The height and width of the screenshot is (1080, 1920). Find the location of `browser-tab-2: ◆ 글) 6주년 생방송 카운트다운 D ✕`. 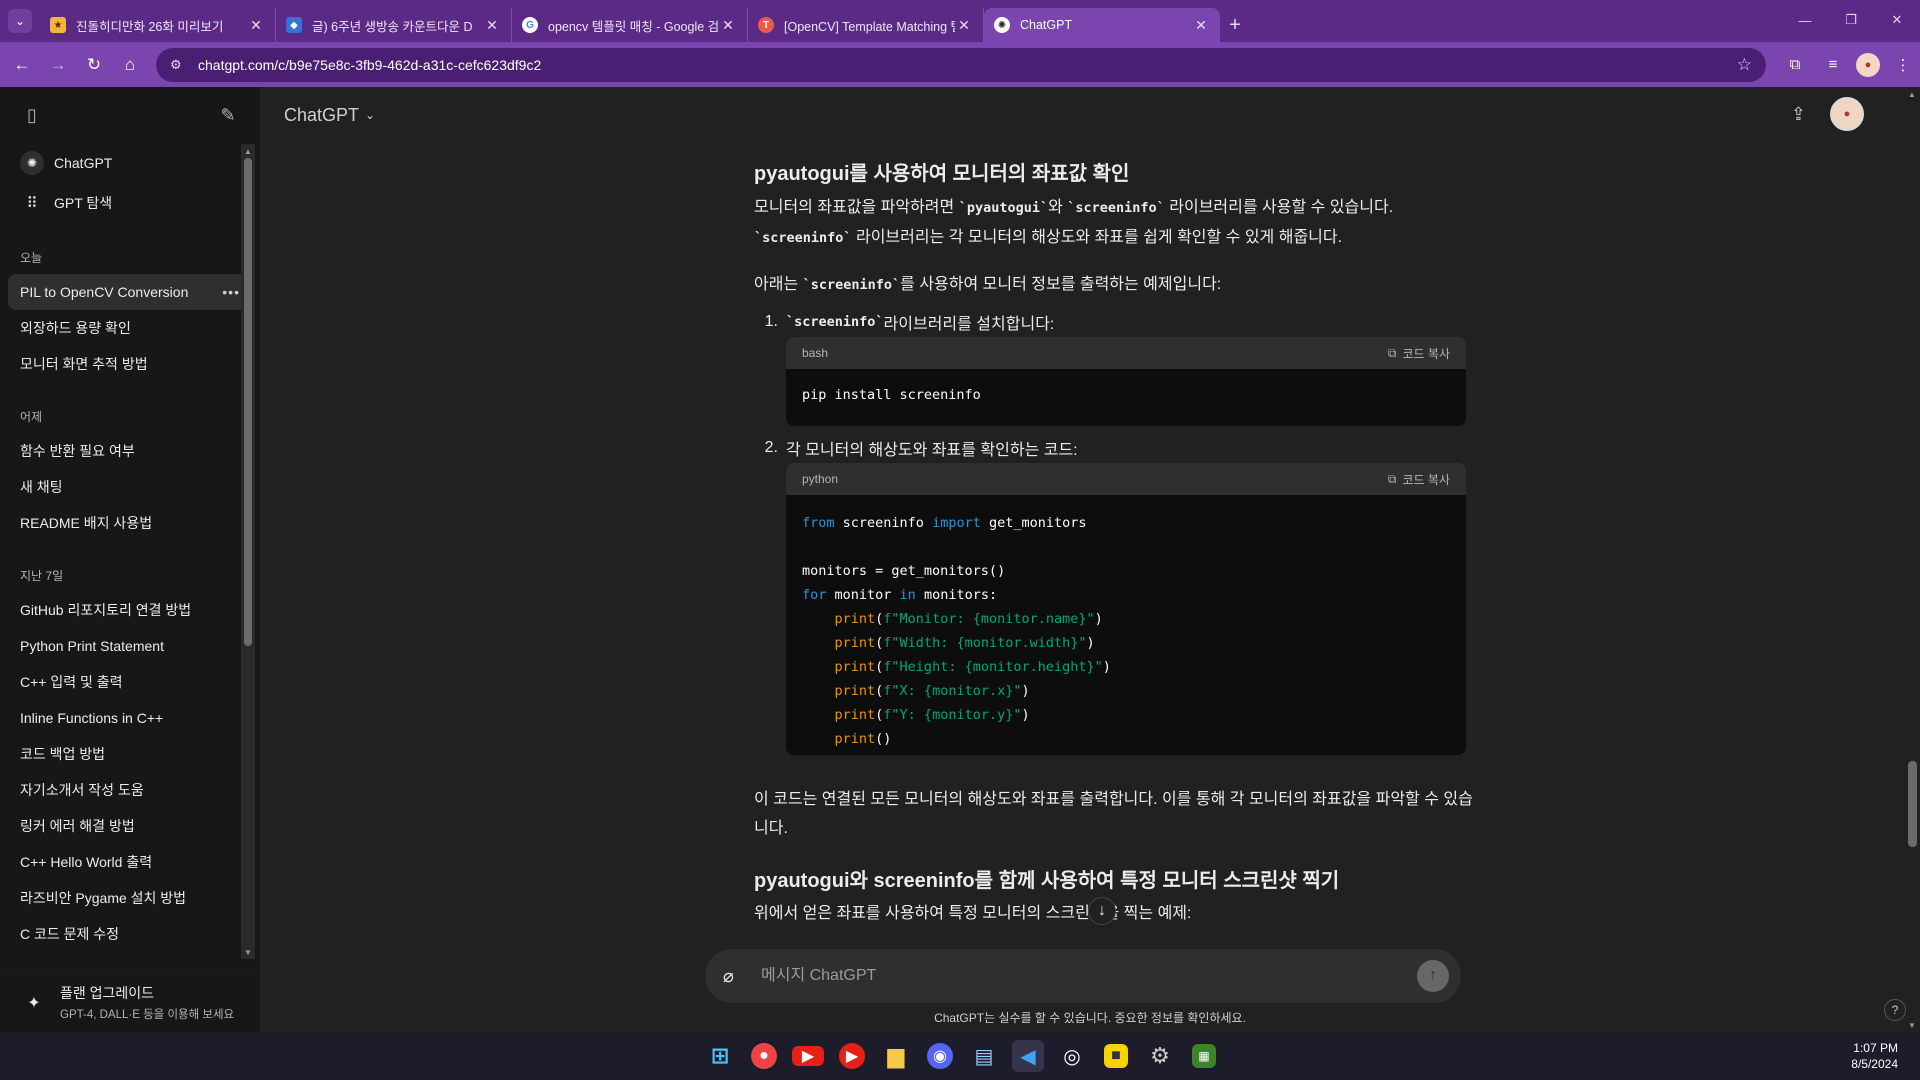

browser-tab-2: ◆ 글) 6주년 생방송 카운트다운 D ✕ is located at coordinates (394, 25).